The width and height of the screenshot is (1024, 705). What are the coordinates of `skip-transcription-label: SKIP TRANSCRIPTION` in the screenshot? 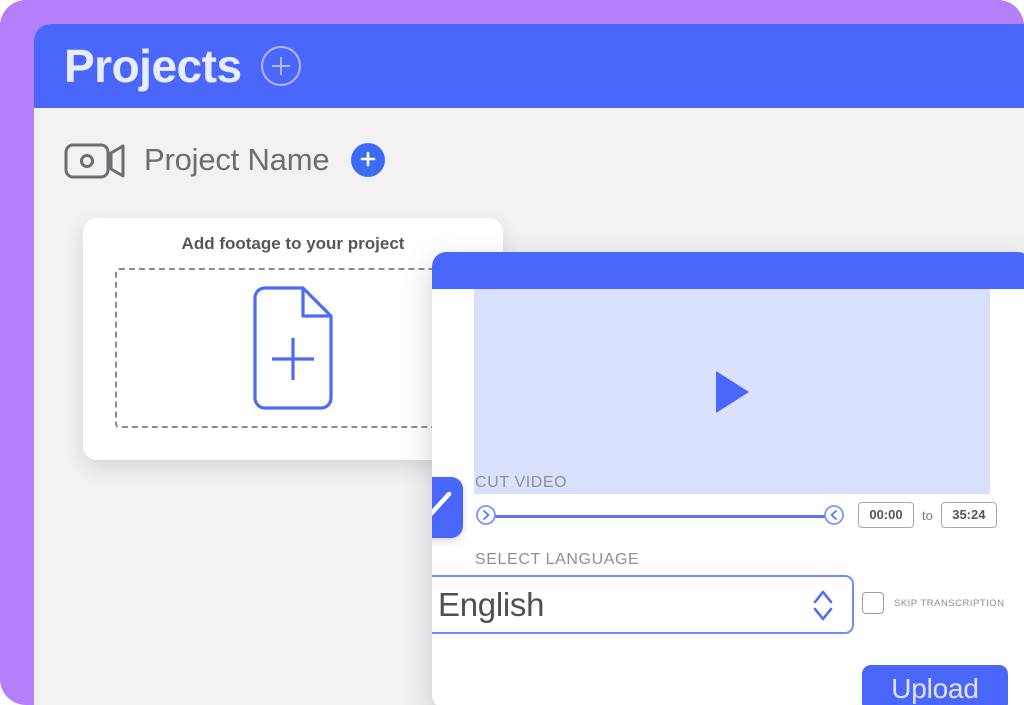 It's located at (949, 603).